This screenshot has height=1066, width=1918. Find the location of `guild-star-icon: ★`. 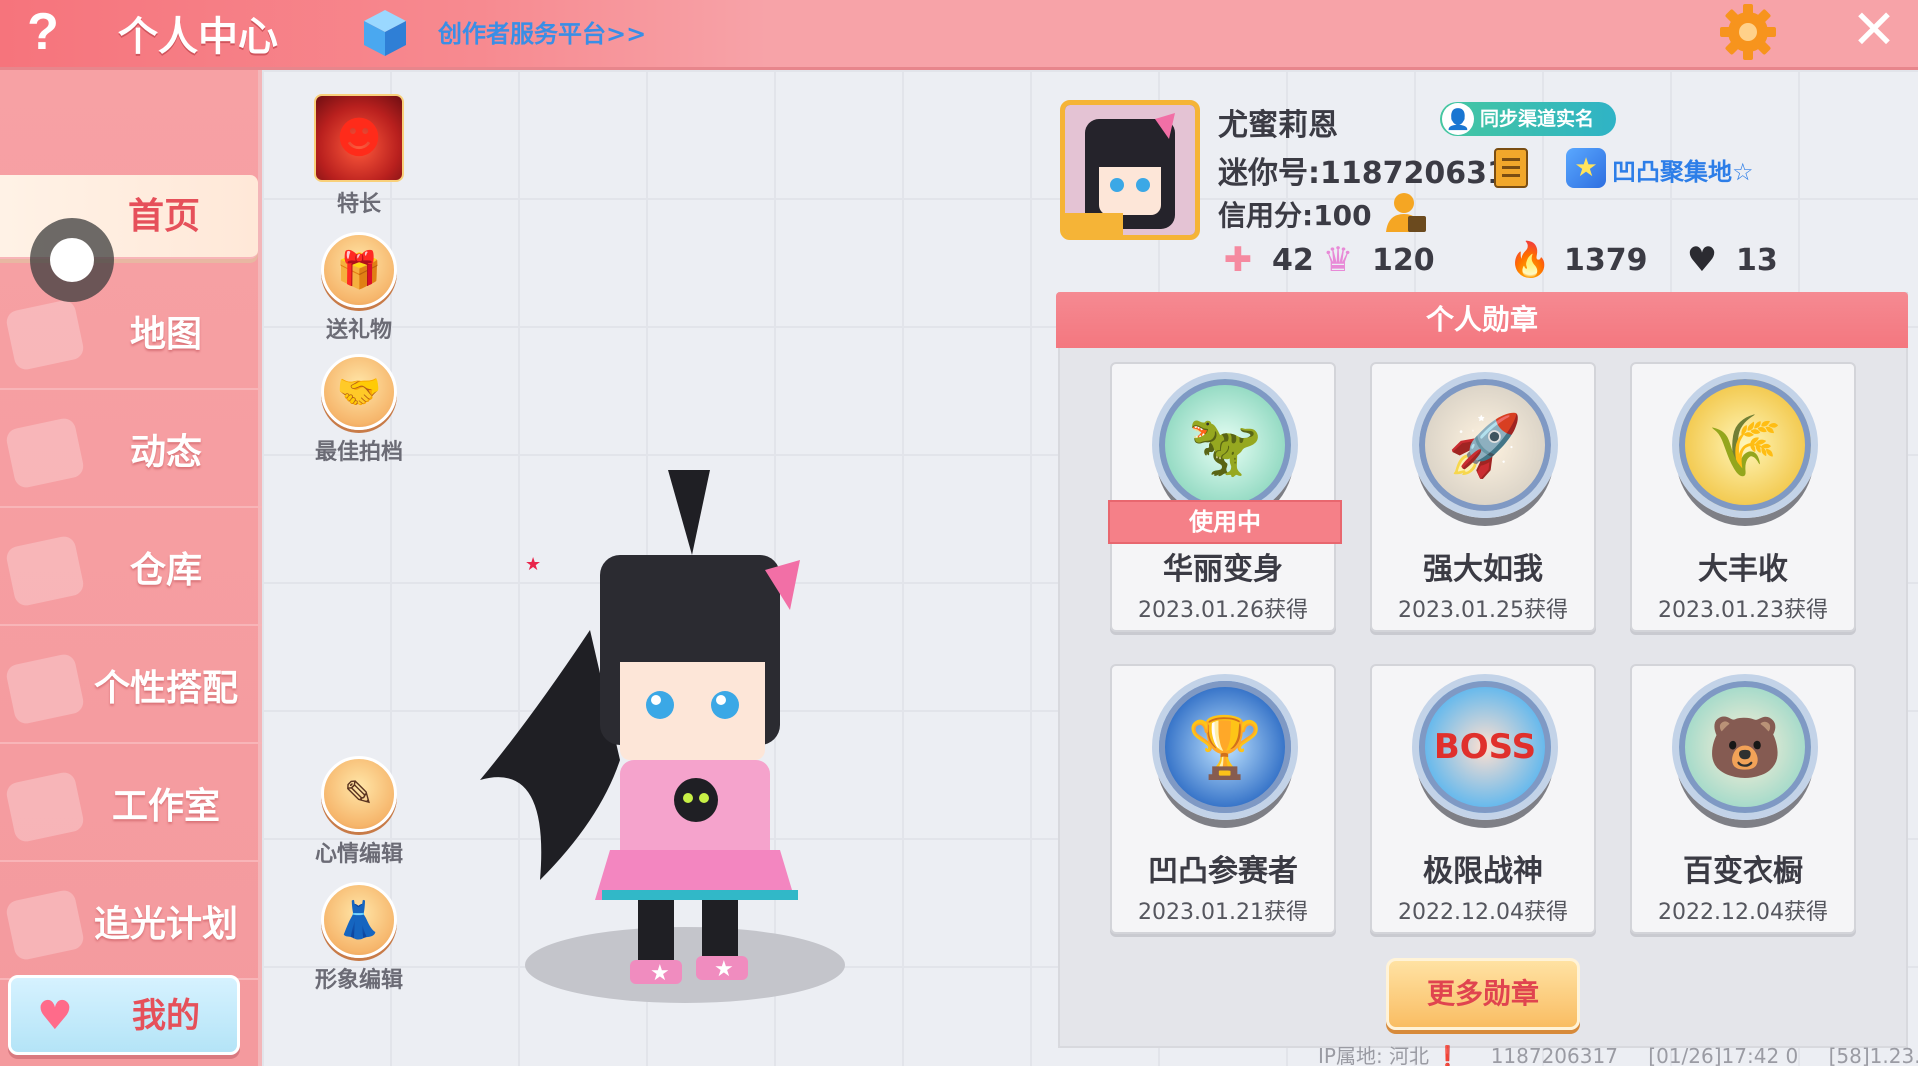

guild-star-icon: ★ is located at coordinates (1586, 168).